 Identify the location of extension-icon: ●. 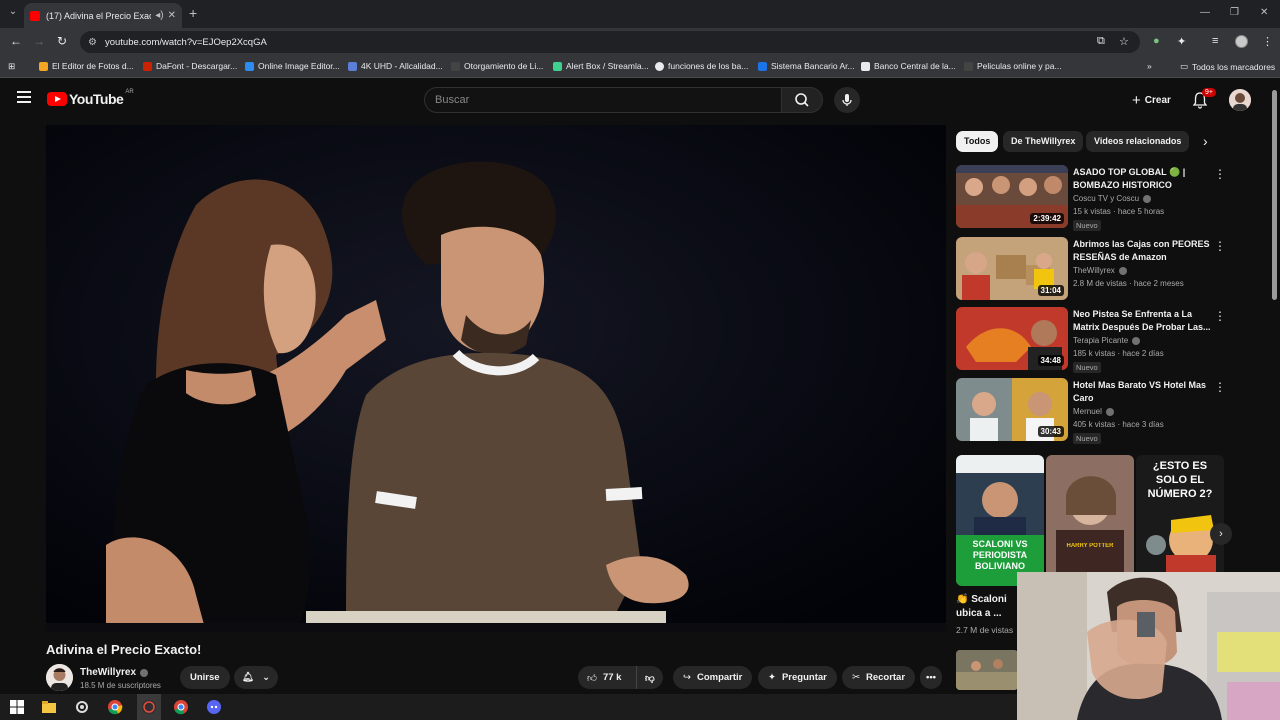
(1156, 41).